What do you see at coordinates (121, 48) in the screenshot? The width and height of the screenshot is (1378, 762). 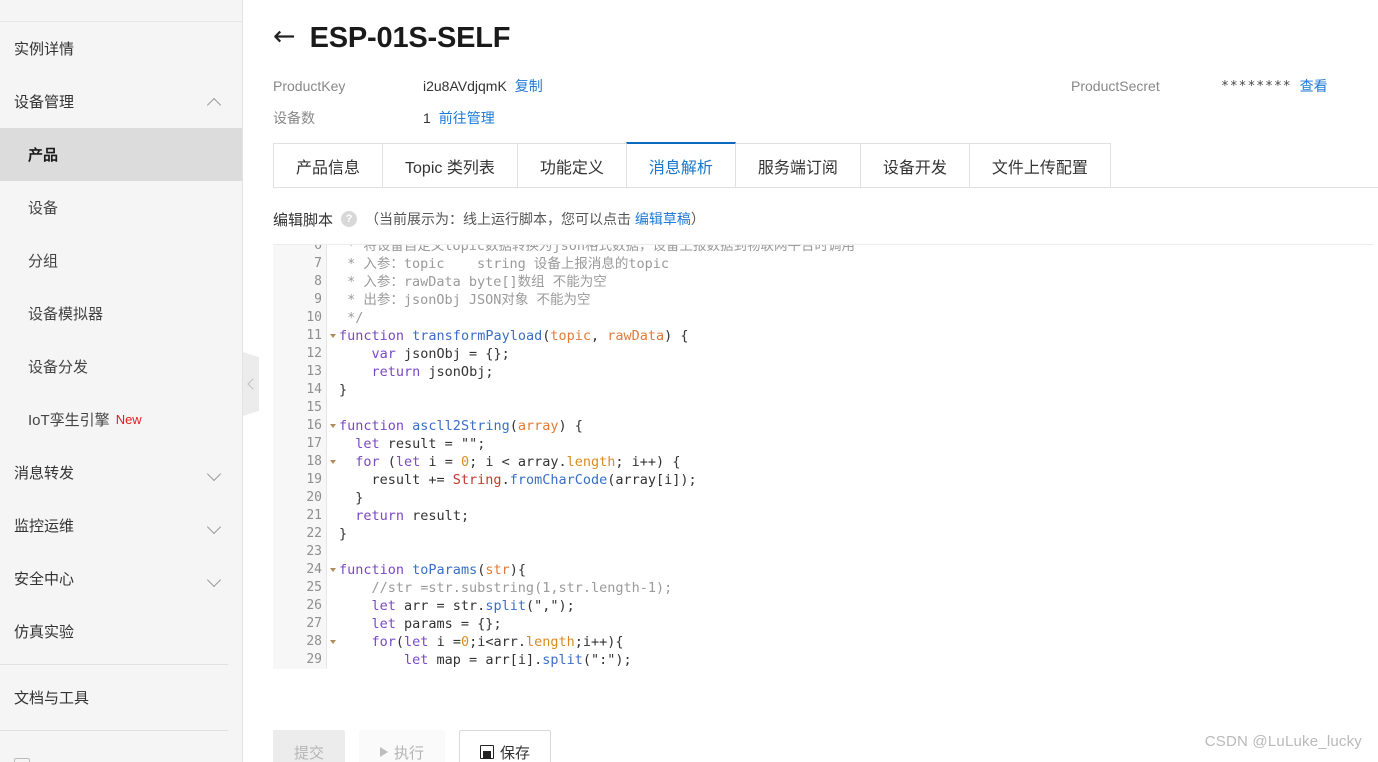 I see `sidebar-item-instance-detail: 实例详情` at bounding box center [121, 48].